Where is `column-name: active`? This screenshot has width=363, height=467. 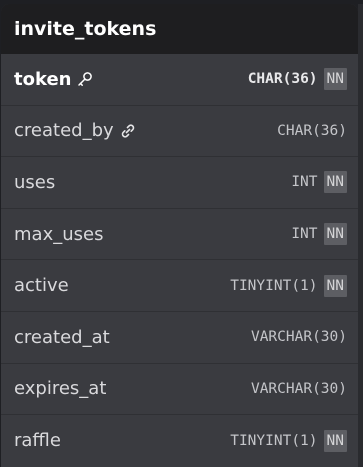 column-name: active is located at coordinates (41, 286).